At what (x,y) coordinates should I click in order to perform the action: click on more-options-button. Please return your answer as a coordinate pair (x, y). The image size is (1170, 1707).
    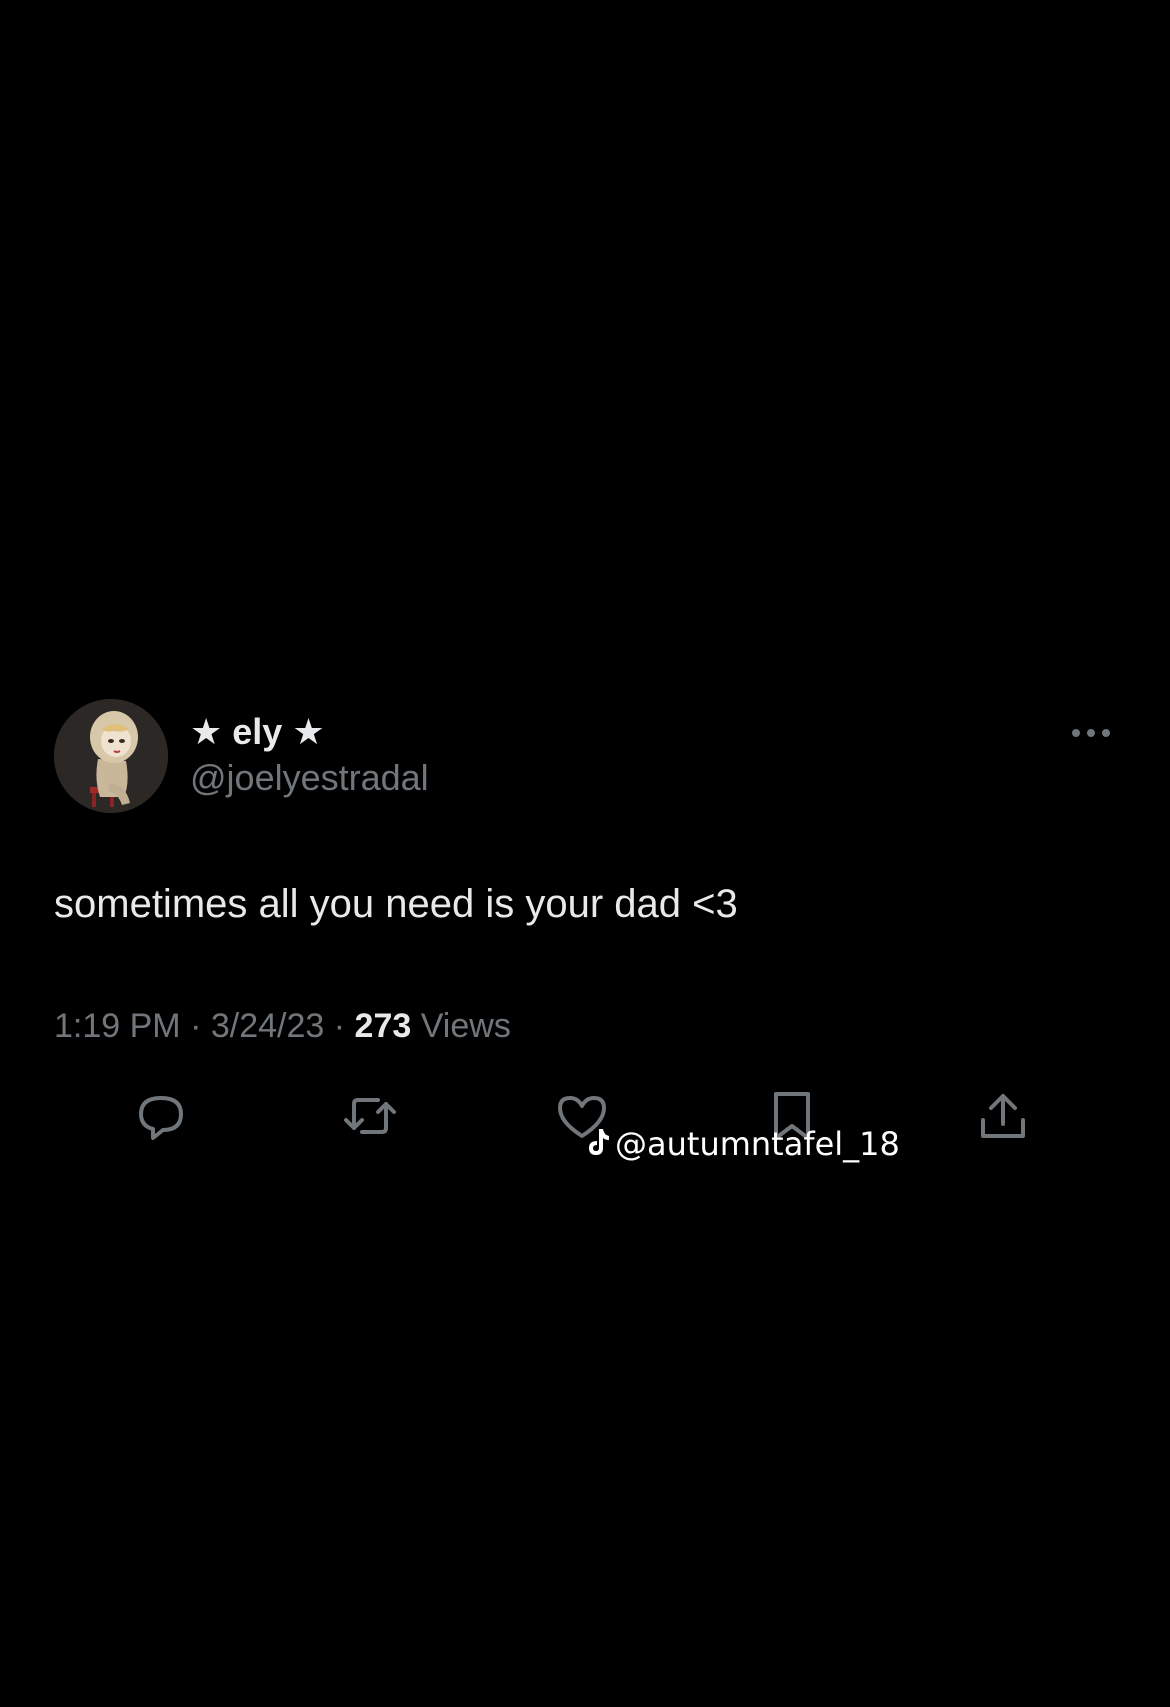
    Looking at the image, I should click on (1091, 733).